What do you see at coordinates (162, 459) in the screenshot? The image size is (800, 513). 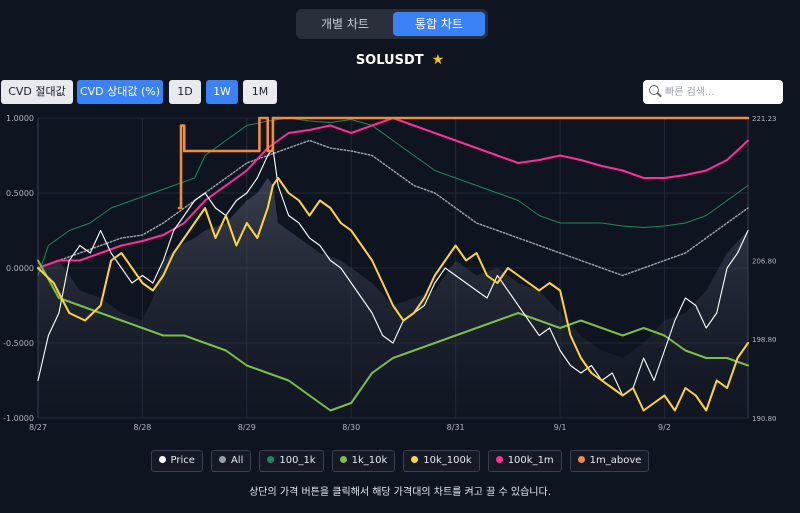 I see `legend-price-dot` at bounding box center [162, 459].